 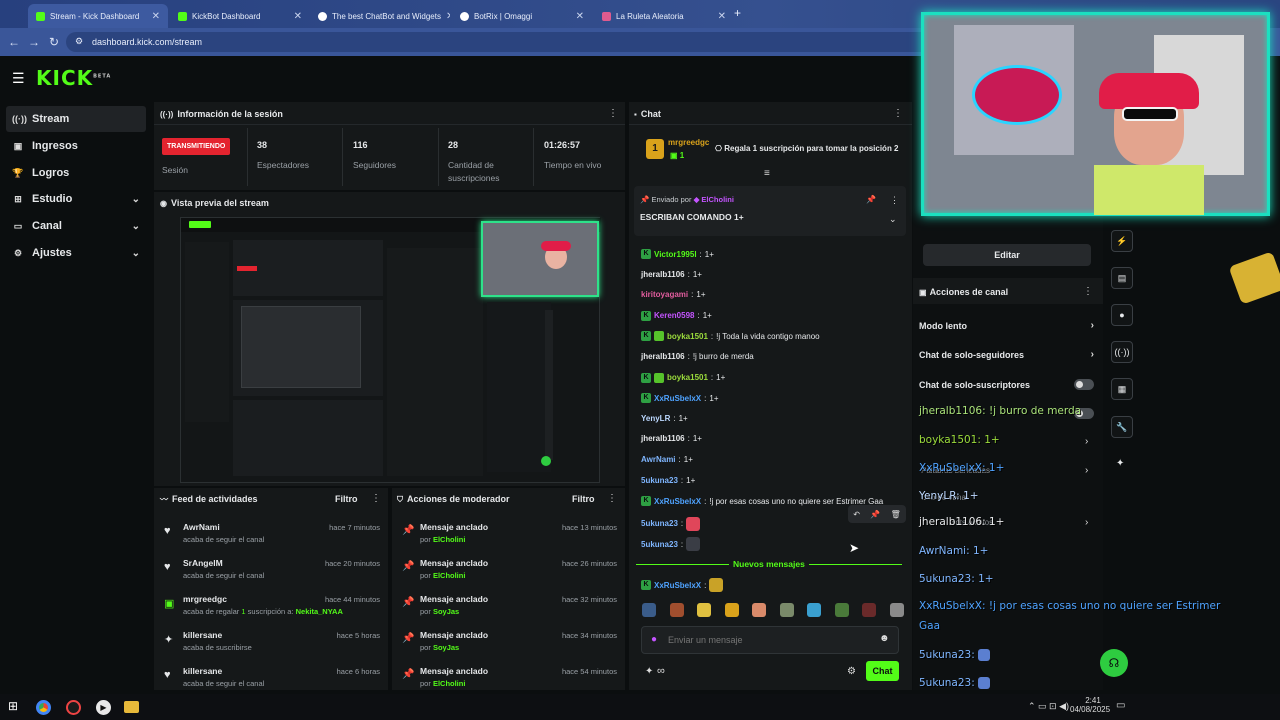 I want to click on menu-hamburger-icon: ☰, so click(x=18, y=78).